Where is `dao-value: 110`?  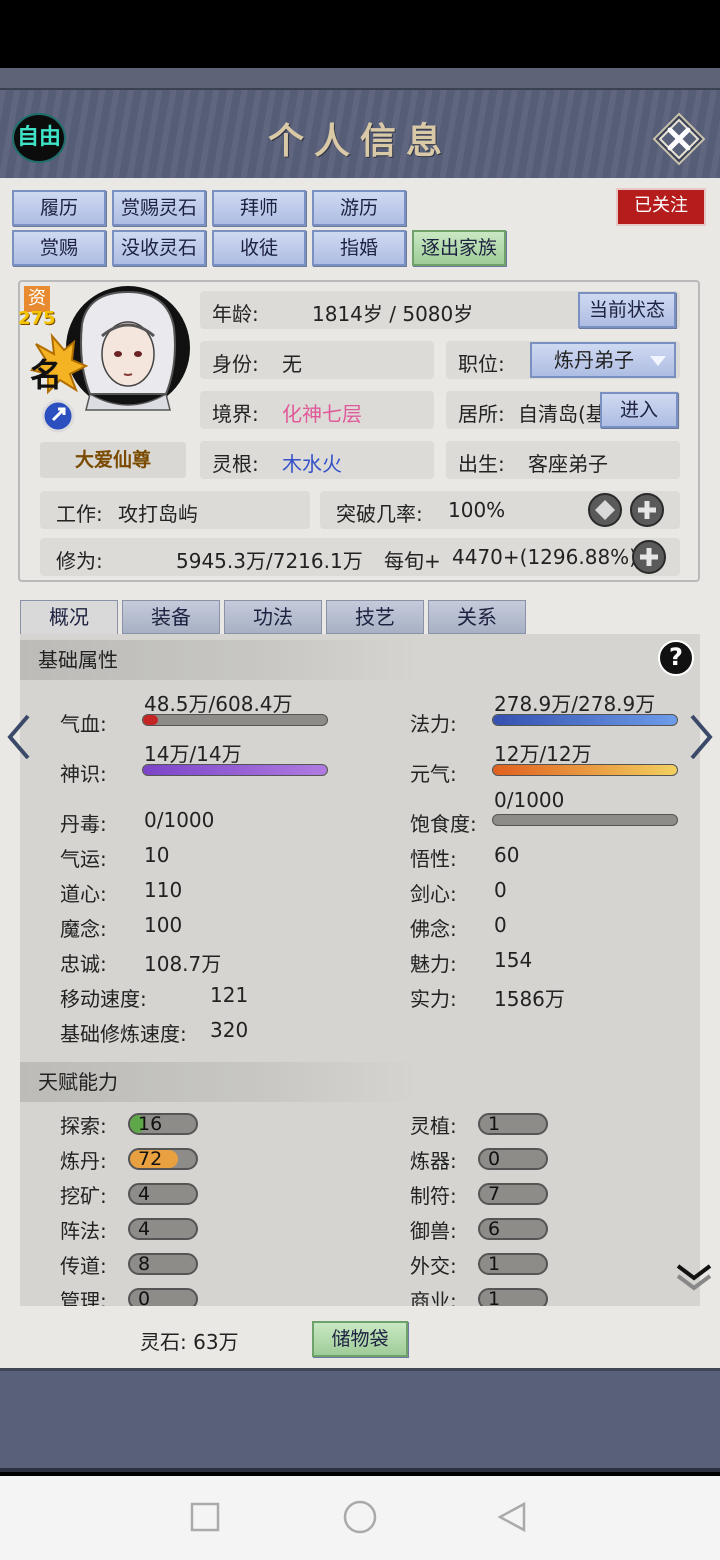 dao-value: 110 is located at coordinates (163, 890).